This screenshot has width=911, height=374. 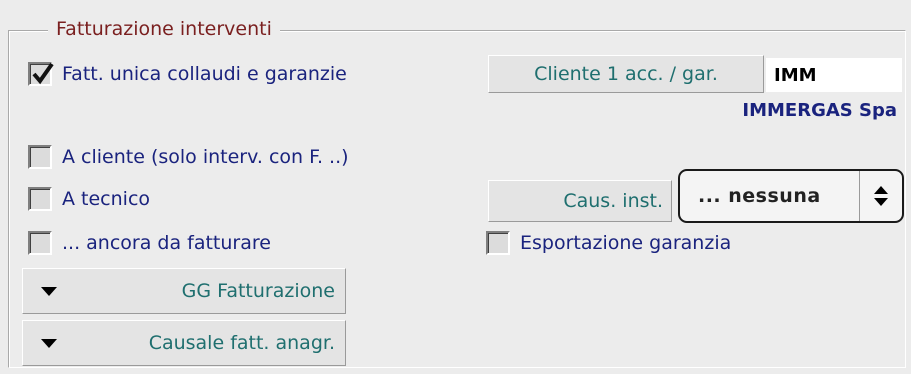 I want to click on cliente-acc-button: Cliente 1 acc. / gar., so click(x=626, y=74).